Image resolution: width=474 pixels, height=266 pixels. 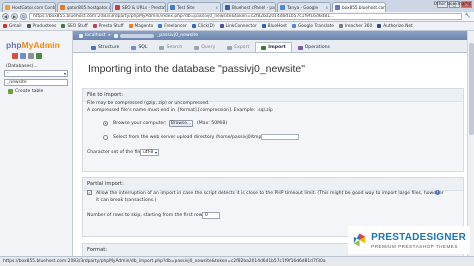 I want to click on reload-button: ↻, so click(x=23, y=16).